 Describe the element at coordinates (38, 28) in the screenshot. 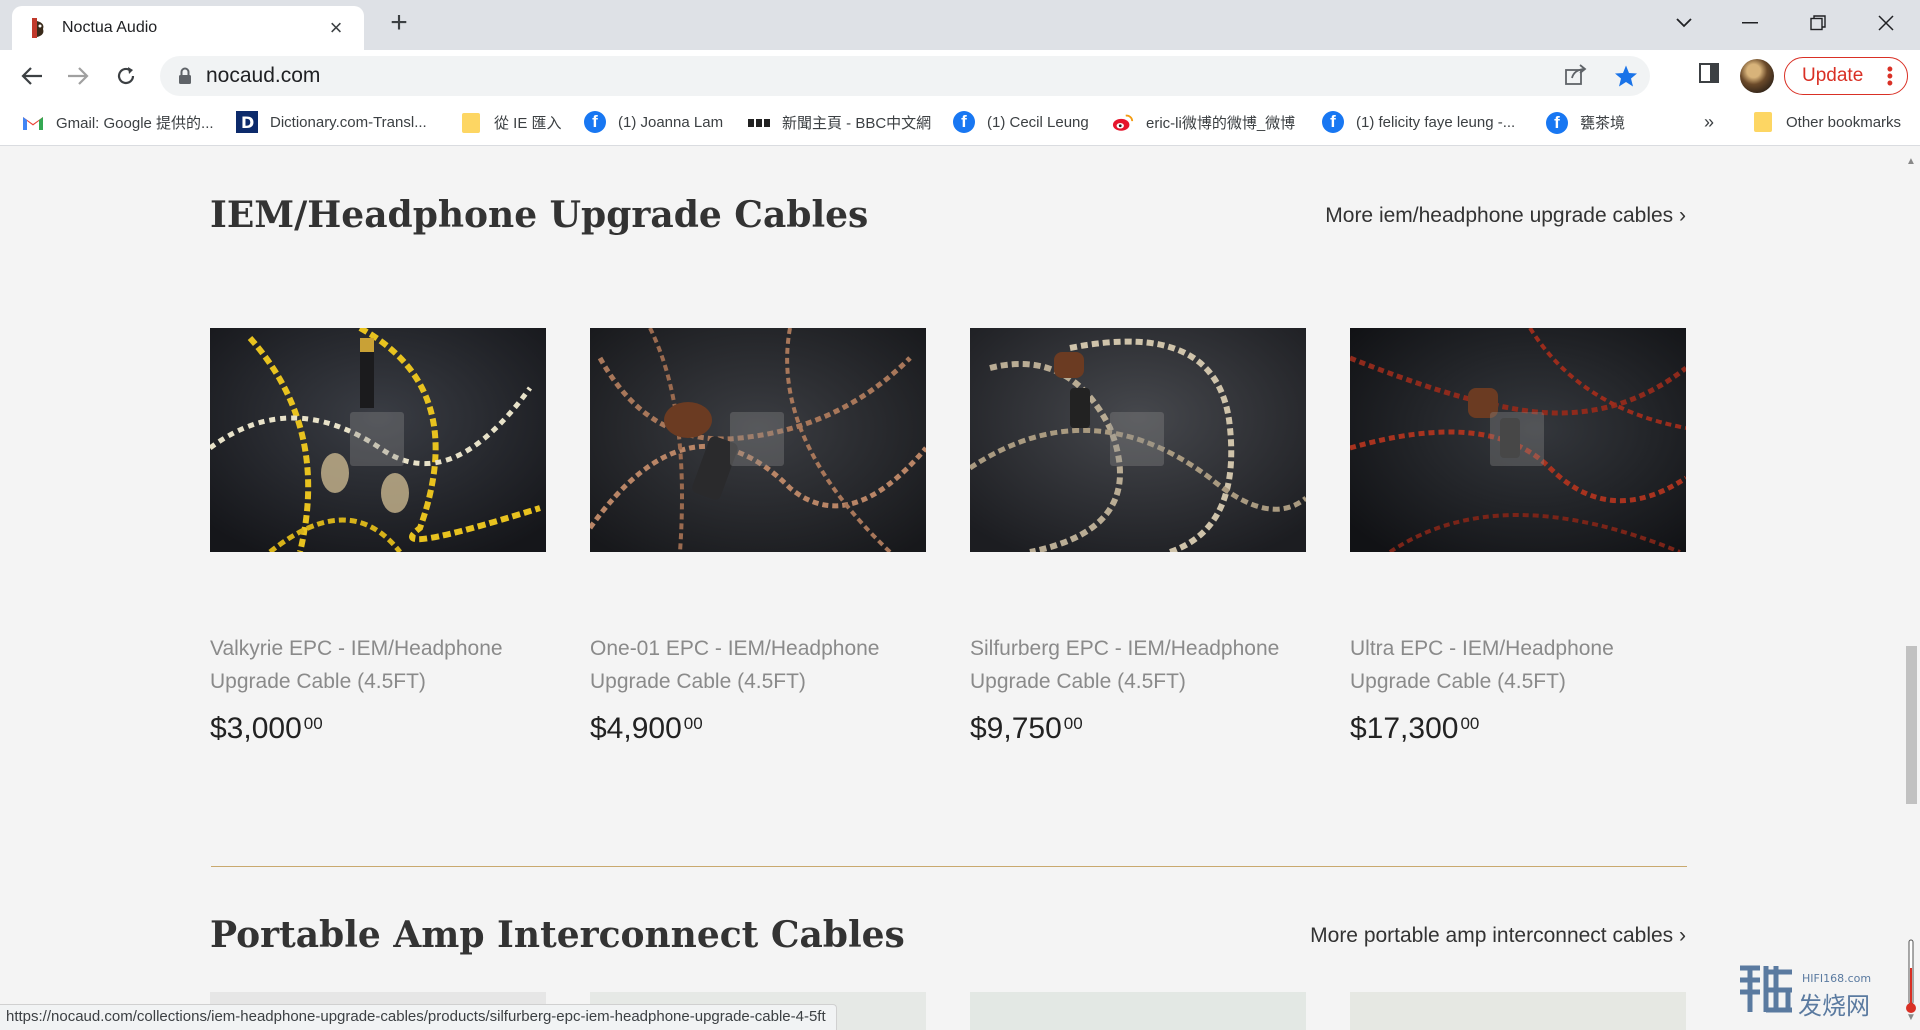

I see `noctua-favicon-icon` at that location.